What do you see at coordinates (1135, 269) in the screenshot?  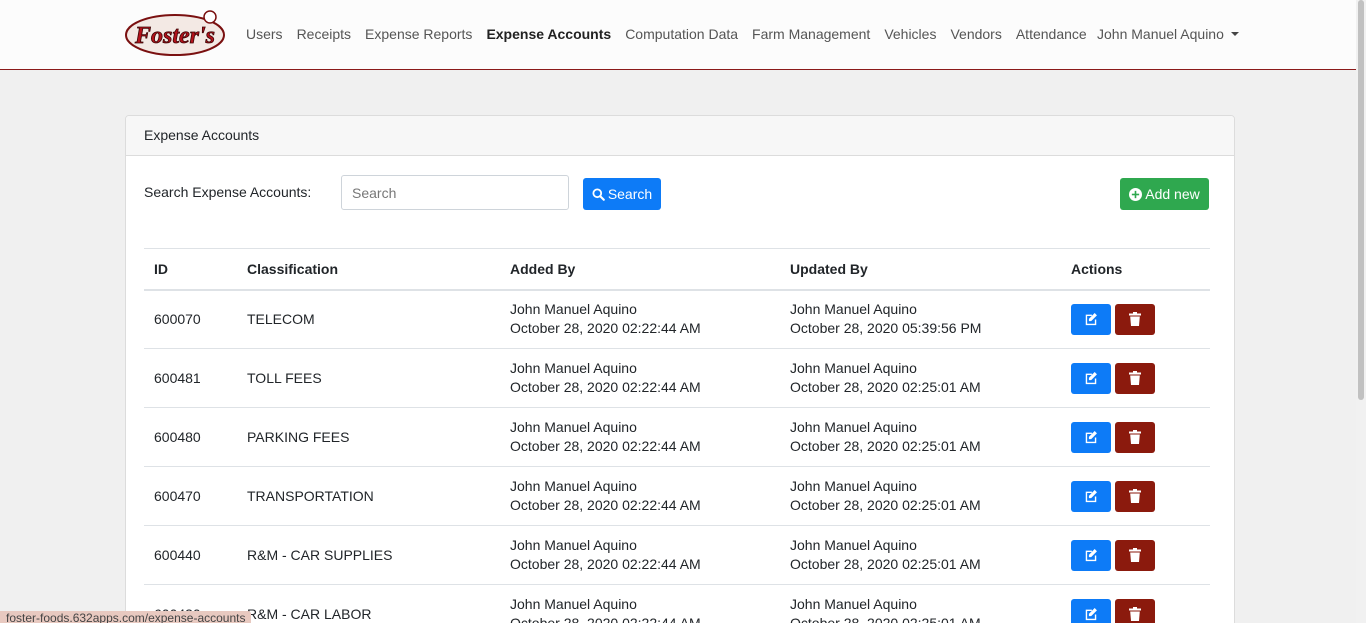 I see `header-actions: Actions` at bounding box center [1135, 269].